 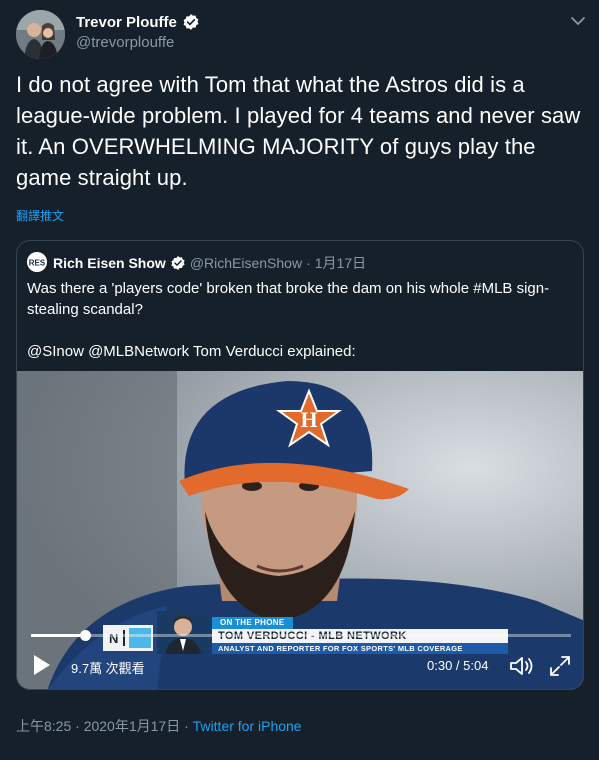 I want to click on svg-text: RES, so click(x=37, y=263).